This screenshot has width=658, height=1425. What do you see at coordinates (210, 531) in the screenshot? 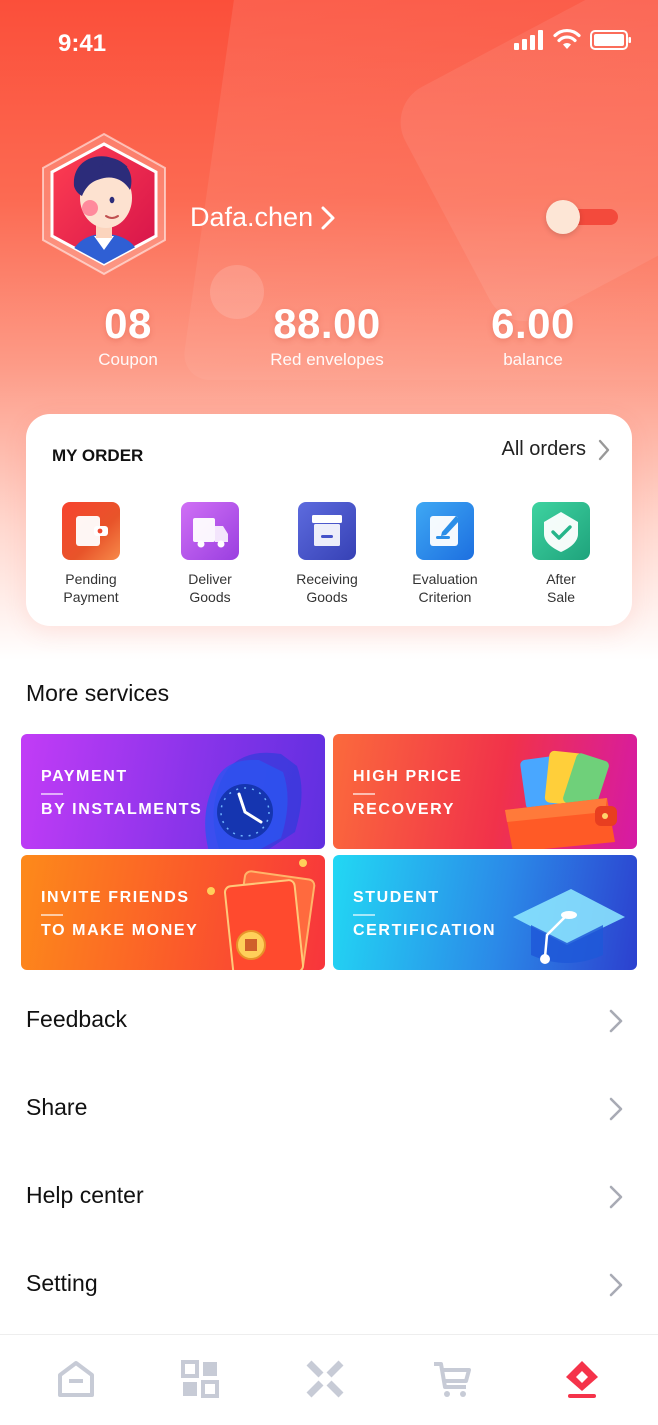
I see `truck-icon` at bounding box center [210, 531].